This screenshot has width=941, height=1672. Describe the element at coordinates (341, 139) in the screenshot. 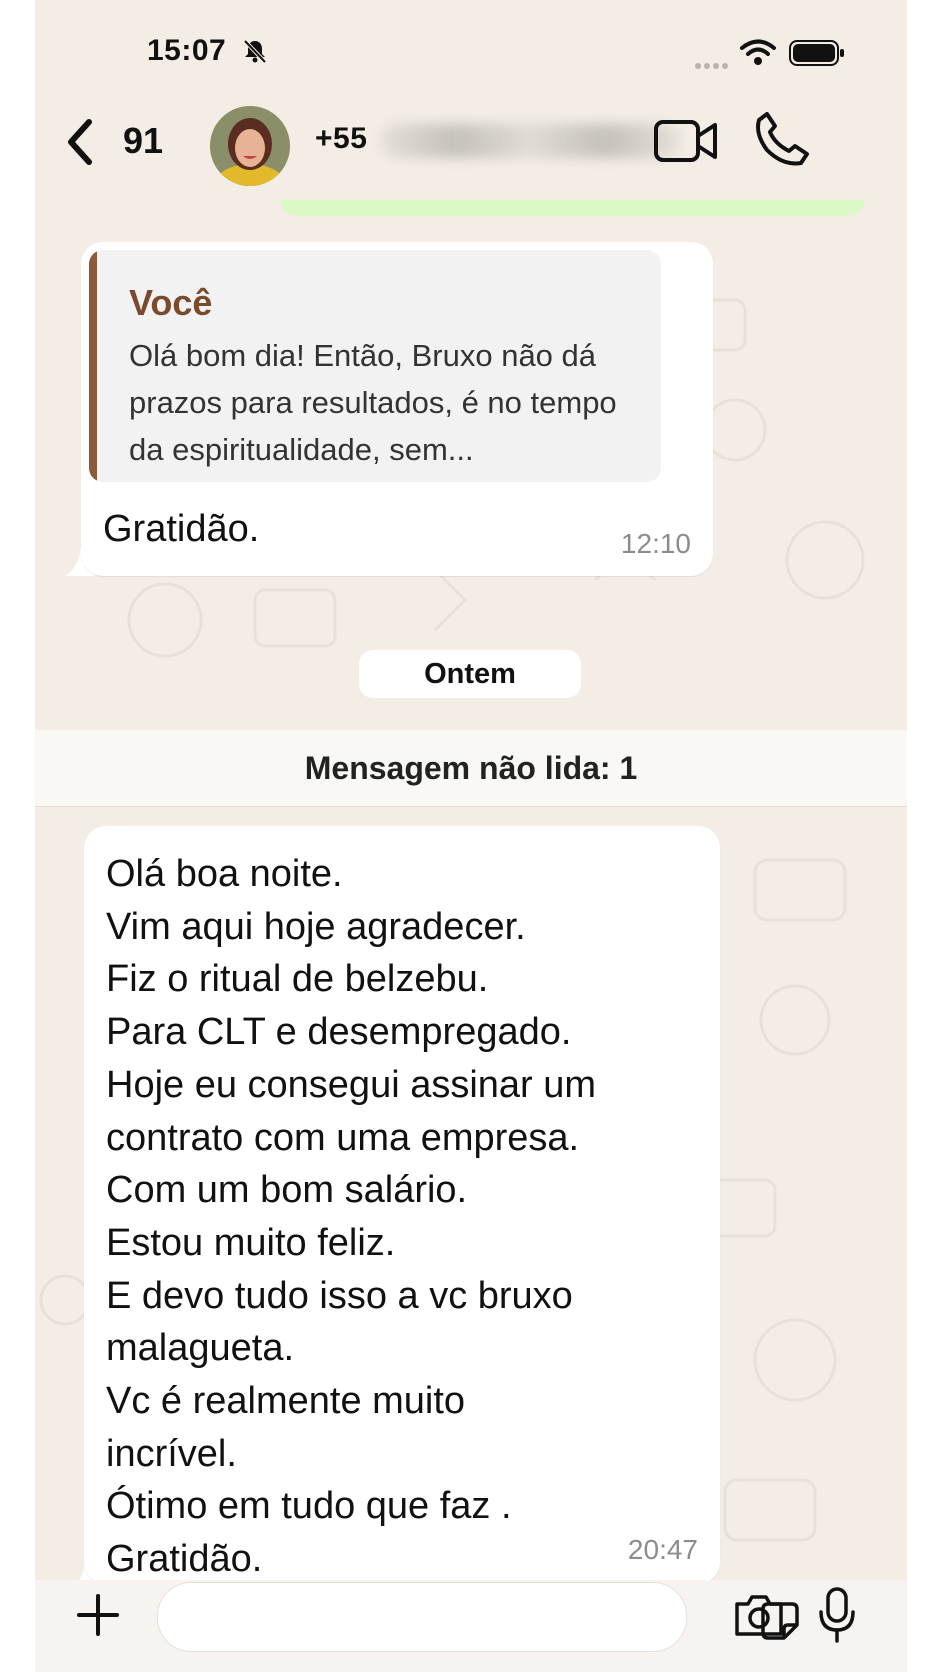

I see `contact-name: +55` at that location.